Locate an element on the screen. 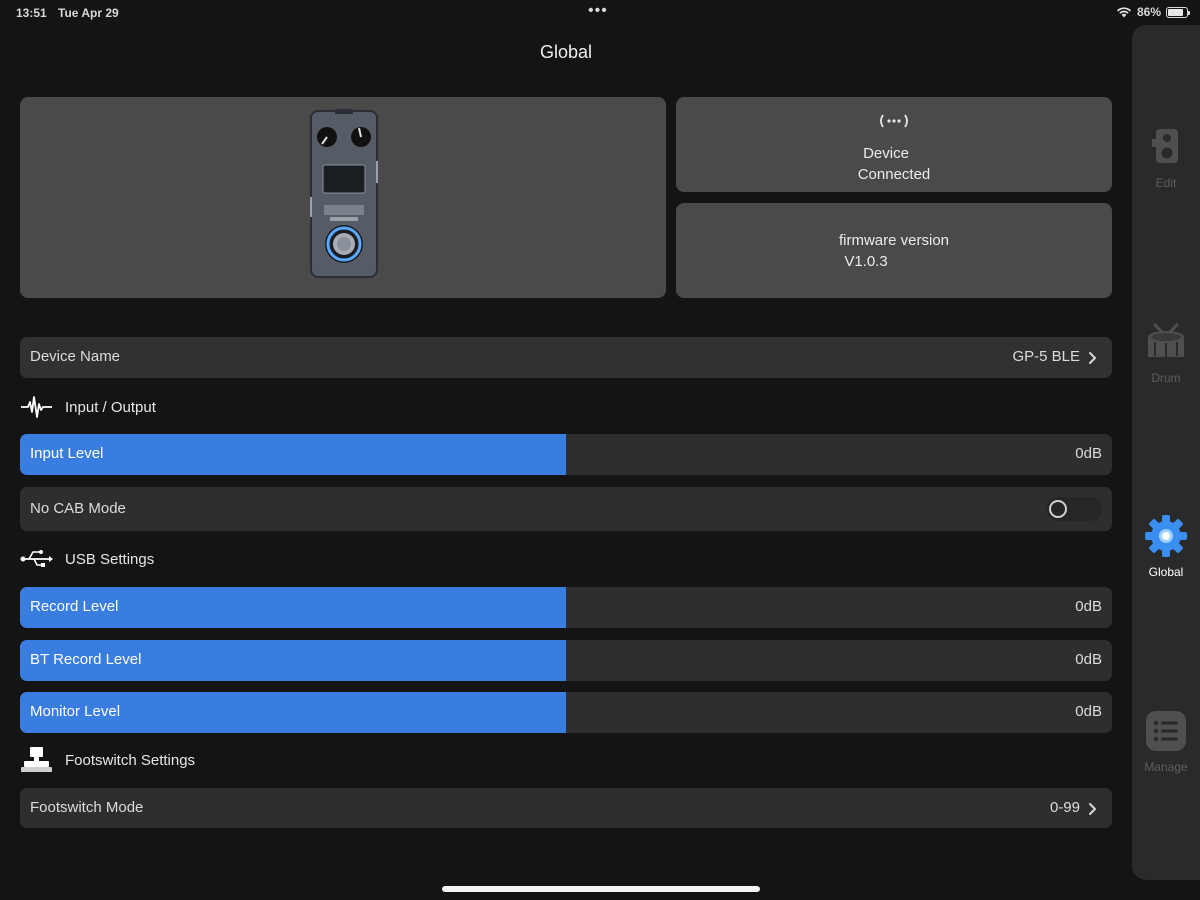 This screenshot has width=1200, height=900. section-title-input-output: Input / Output is located at coordinates (110, 407).